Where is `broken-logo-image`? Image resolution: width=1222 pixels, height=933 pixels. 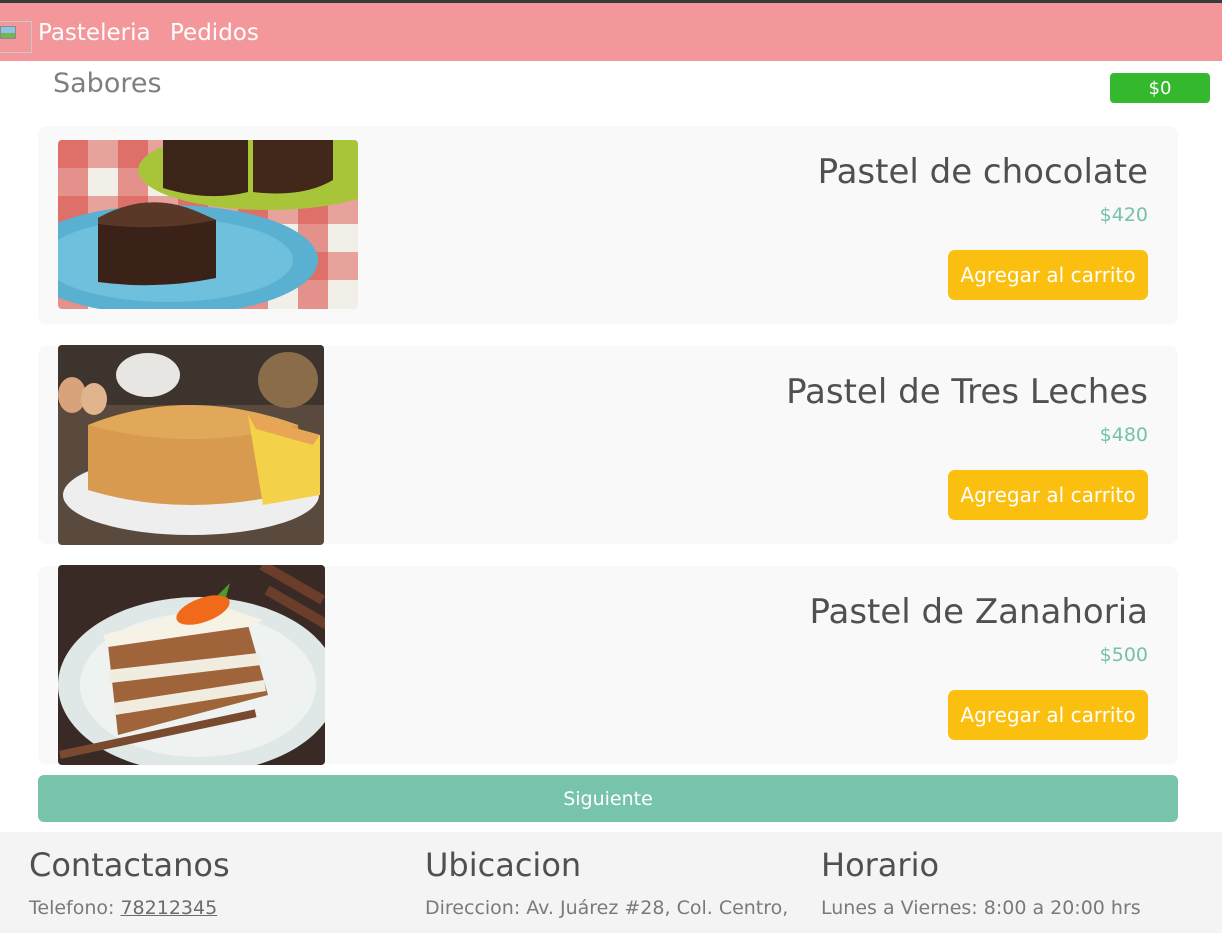 broken-logo-image is located at coordinates (16, 37).